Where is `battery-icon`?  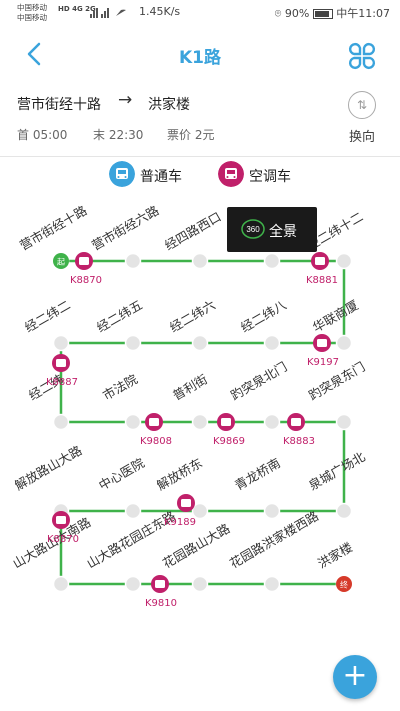 battery-icon is located at coordinates (322, 14).